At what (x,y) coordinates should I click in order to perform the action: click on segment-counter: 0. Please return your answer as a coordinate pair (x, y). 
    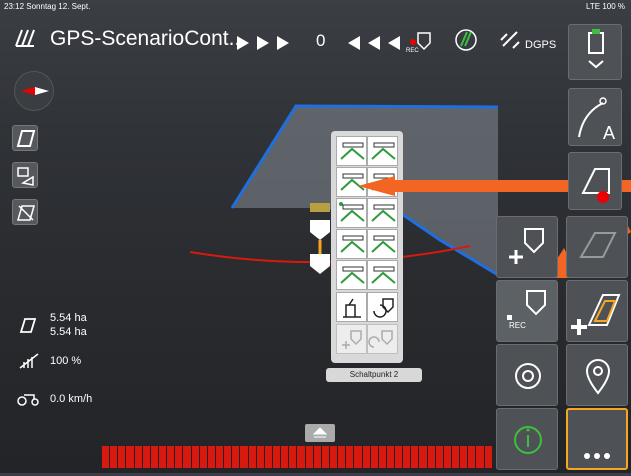
    Looking at the image, I should click on (321, 40).